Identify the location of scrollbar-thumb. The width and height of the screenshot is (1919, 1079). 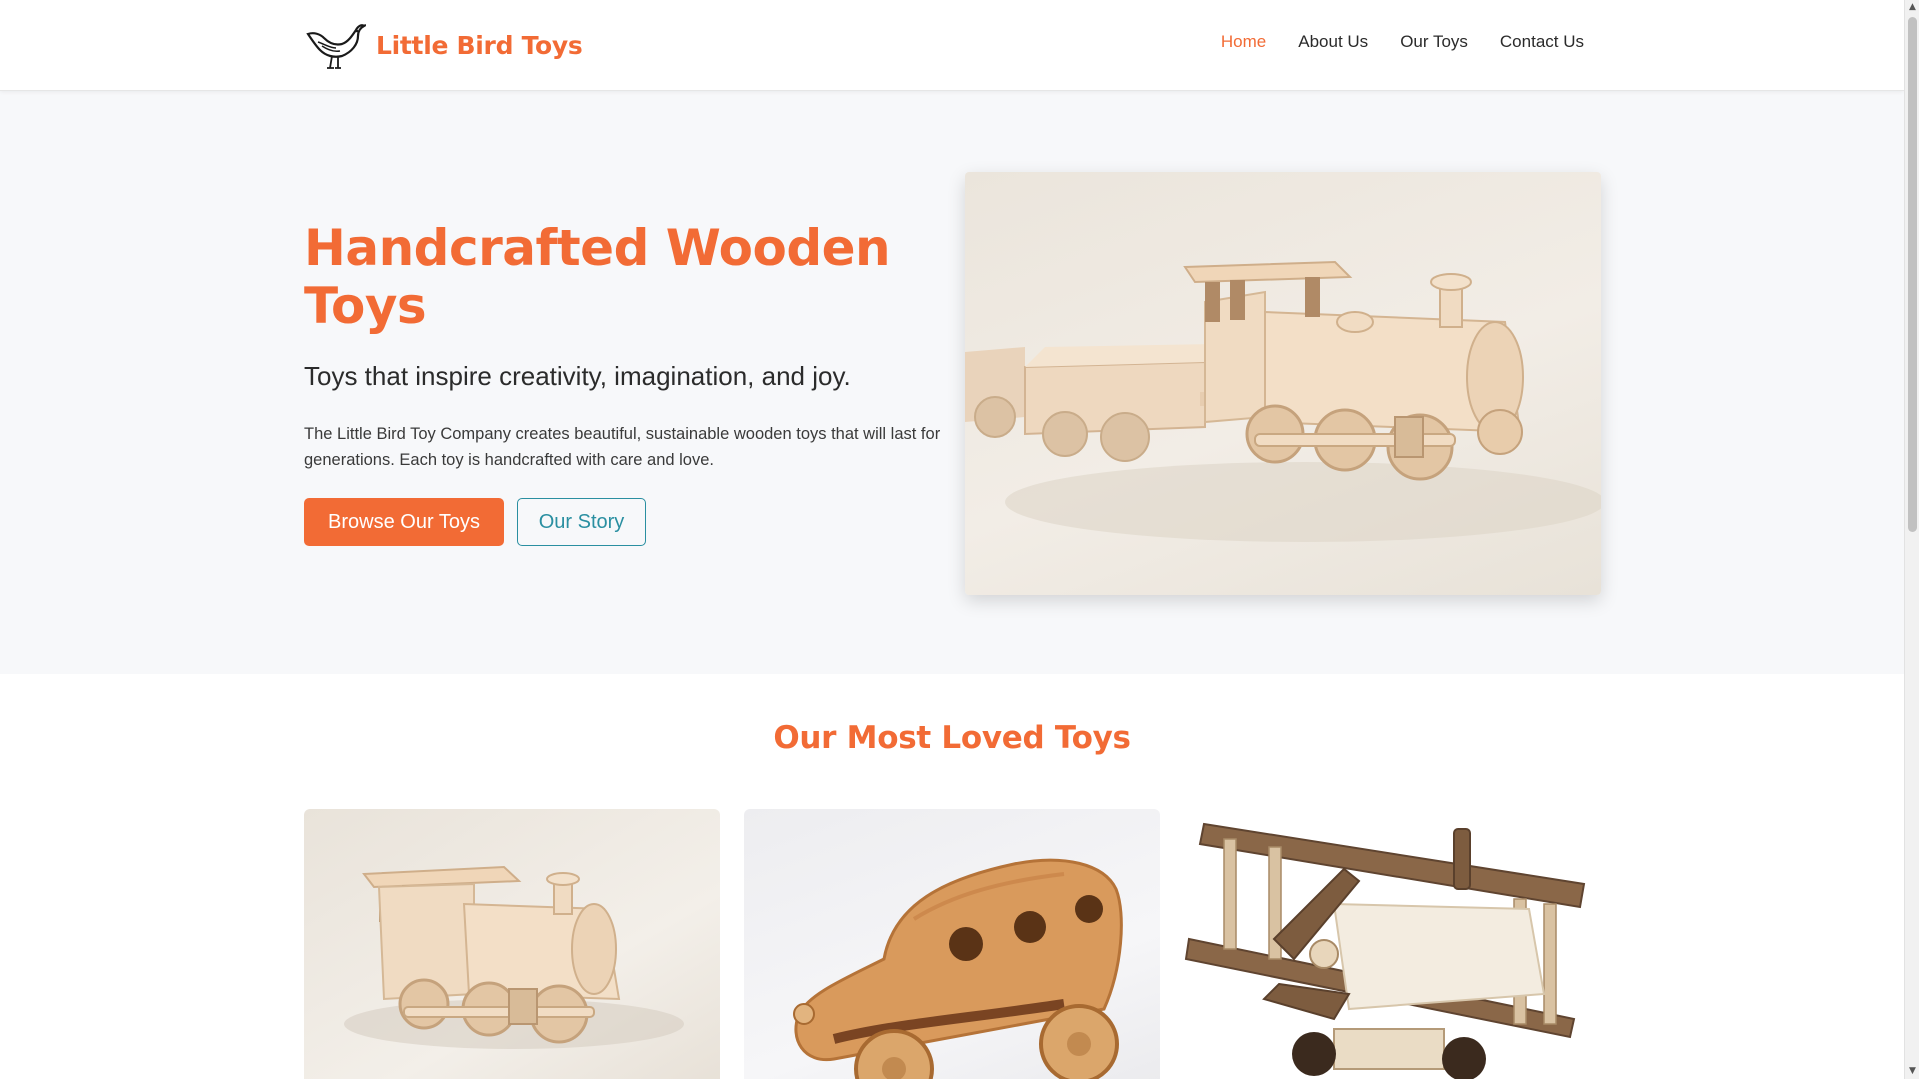
(1912, 274).